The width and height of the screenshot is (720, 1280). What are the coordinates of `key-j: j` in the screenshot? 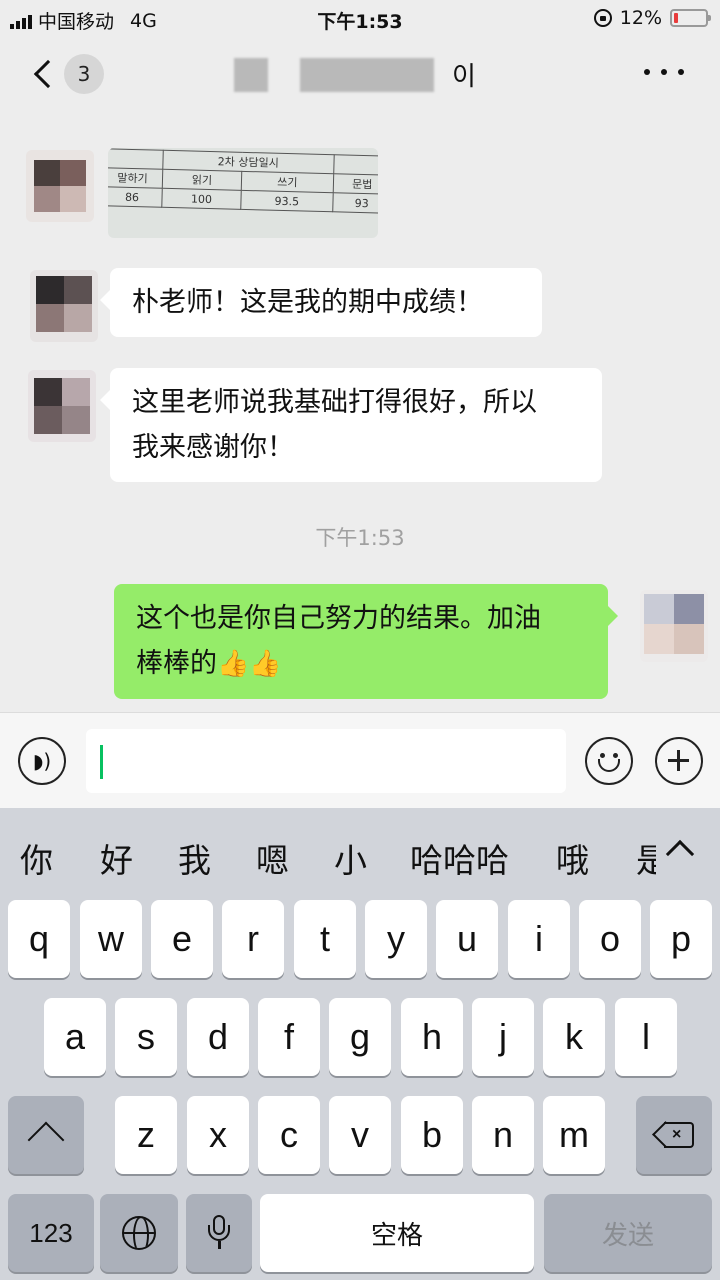 It's located at (503, 1037).